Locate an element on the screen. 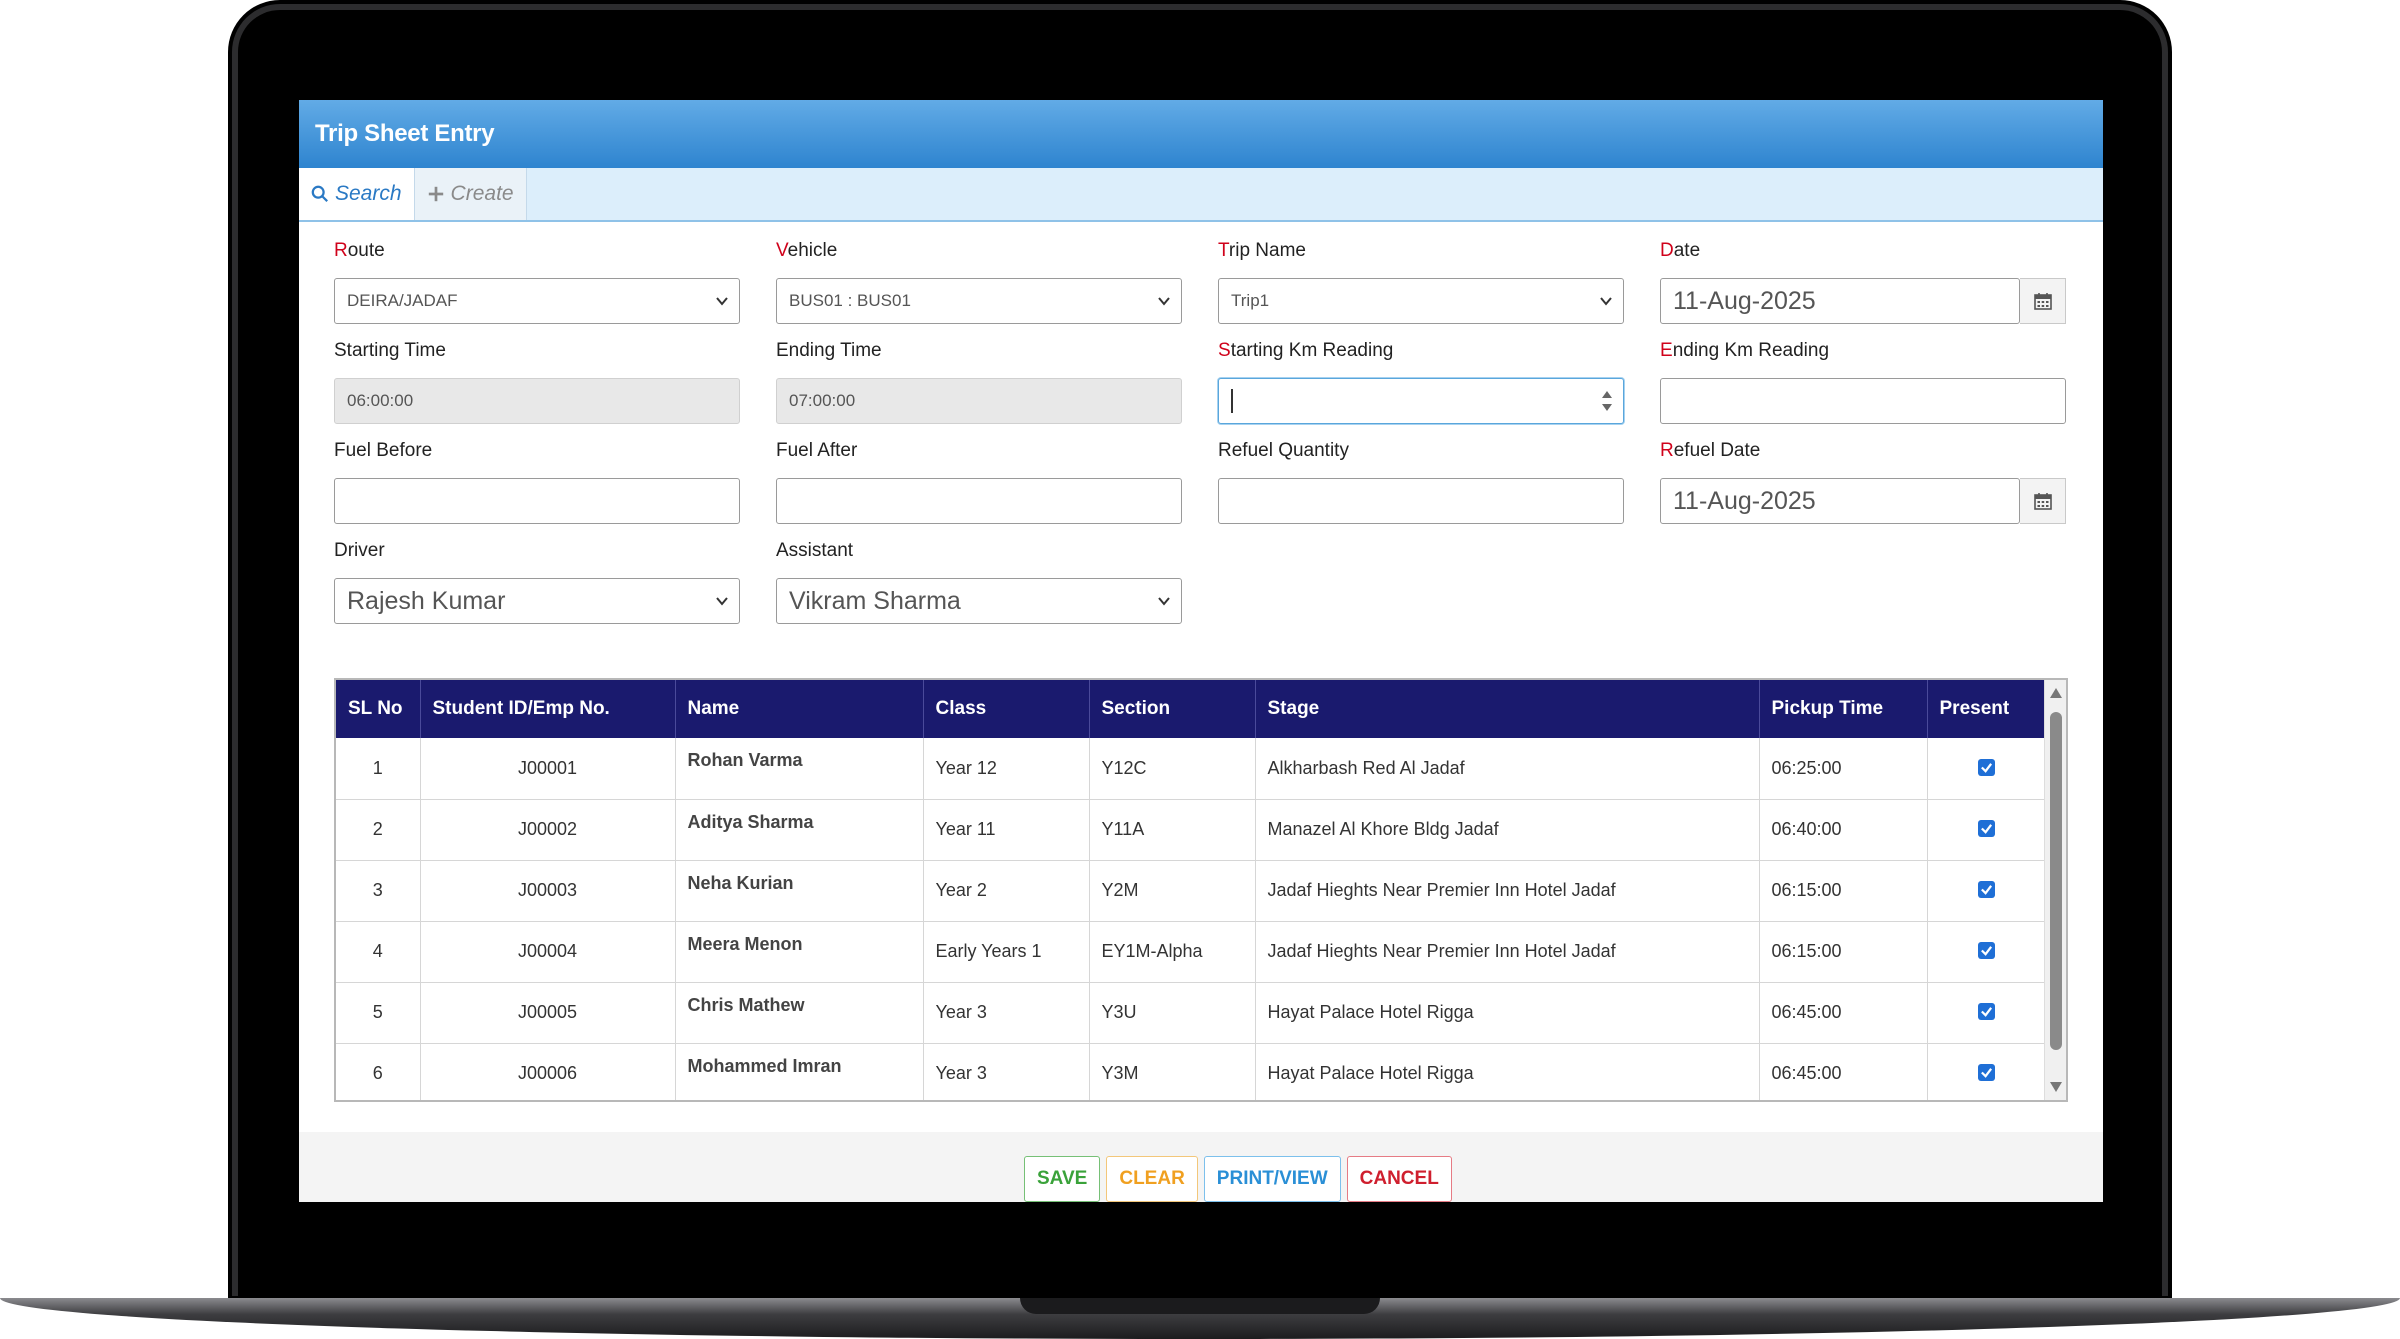  name-cell: Rohan Varma is located at coordinates (799, 769).